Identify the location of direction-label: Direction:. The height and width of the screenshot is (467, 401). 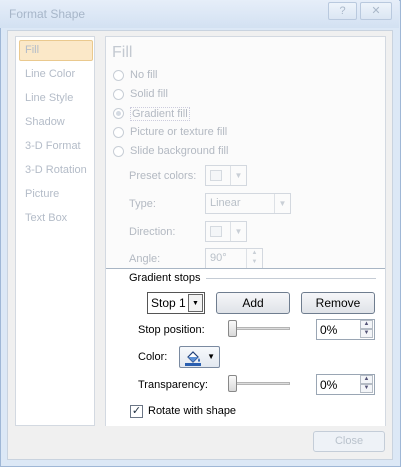
(152, 232).